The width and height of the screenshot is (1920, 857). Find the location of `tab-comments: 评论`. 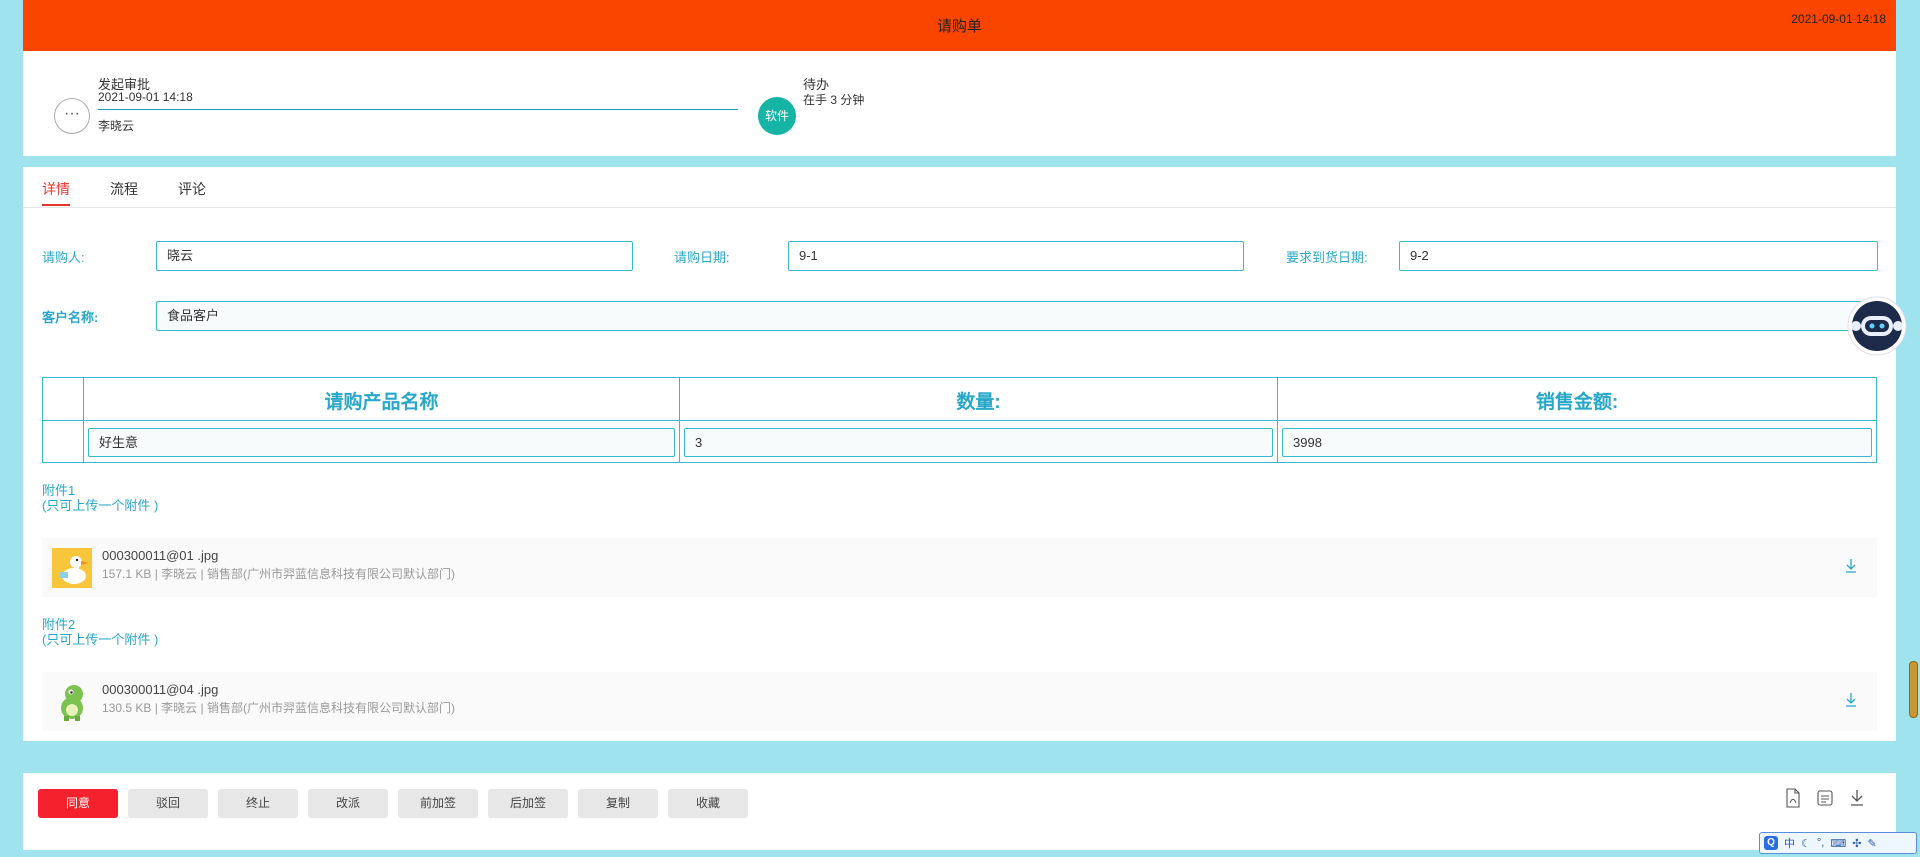

tab-comments: 评论 is located at coordinates (192, 189).